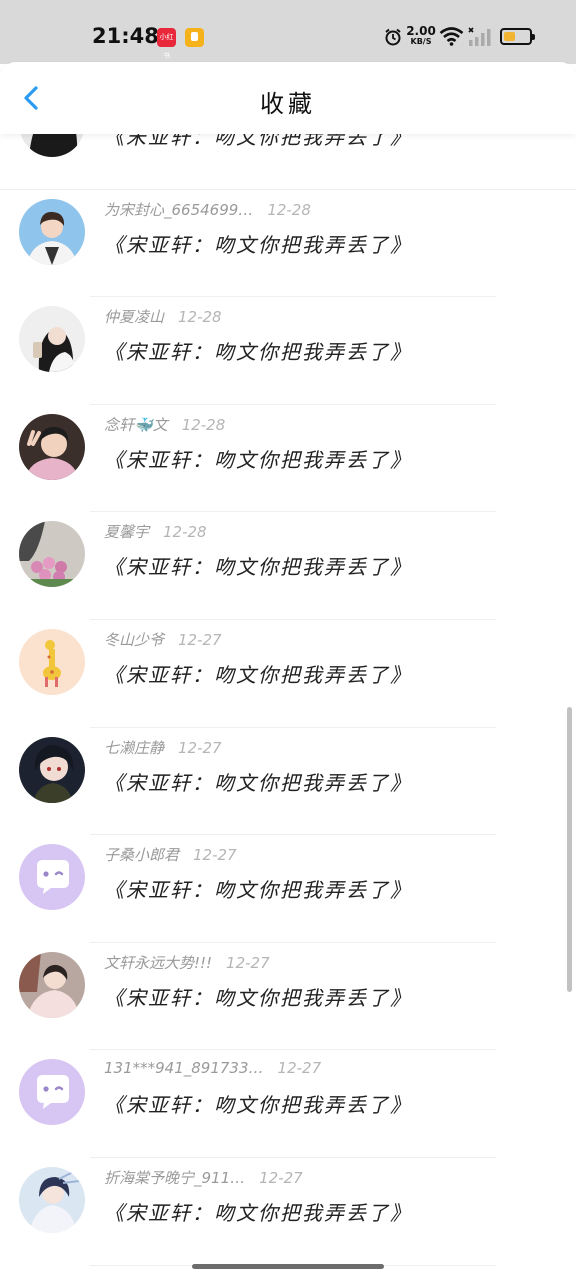 The width and height of the screenshot is (576, 1280). Describe the element at coordinates (288, 1266) in the screenshot. I see `home-indicator` at that location.